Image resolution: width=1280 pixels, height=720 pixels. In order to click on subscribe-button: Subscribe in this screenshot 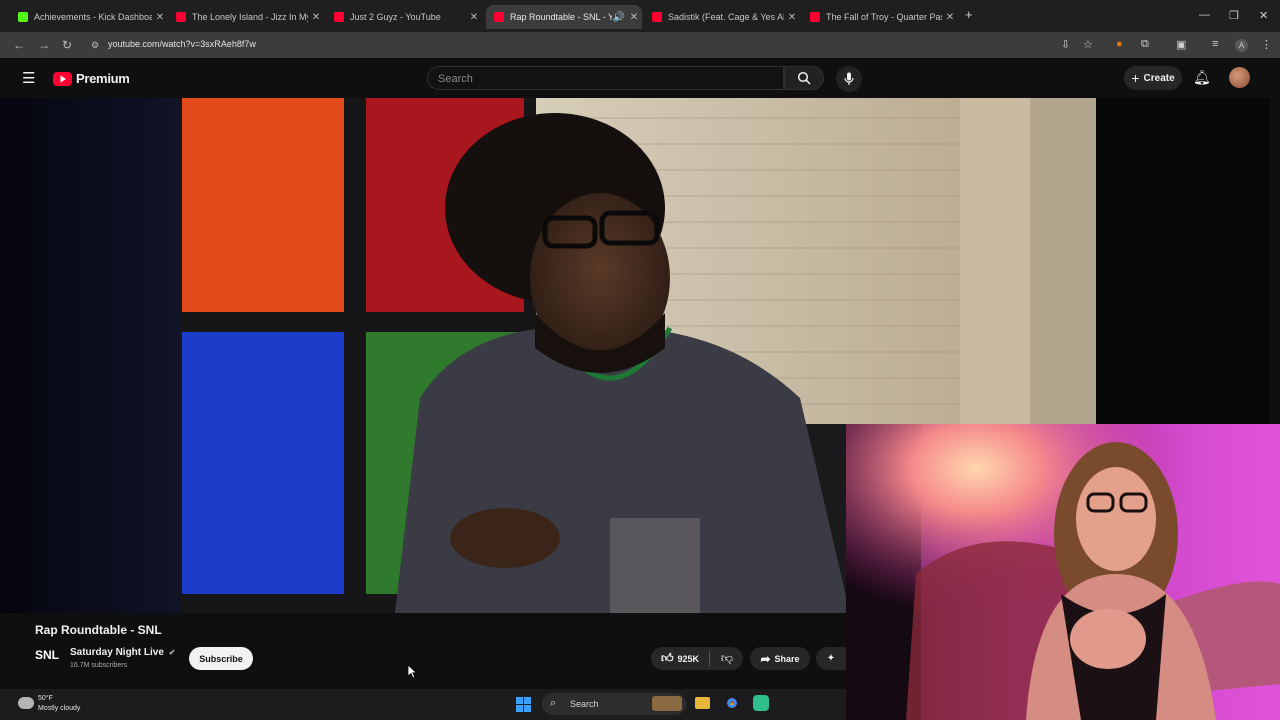, I will do `click(221, 658)`.